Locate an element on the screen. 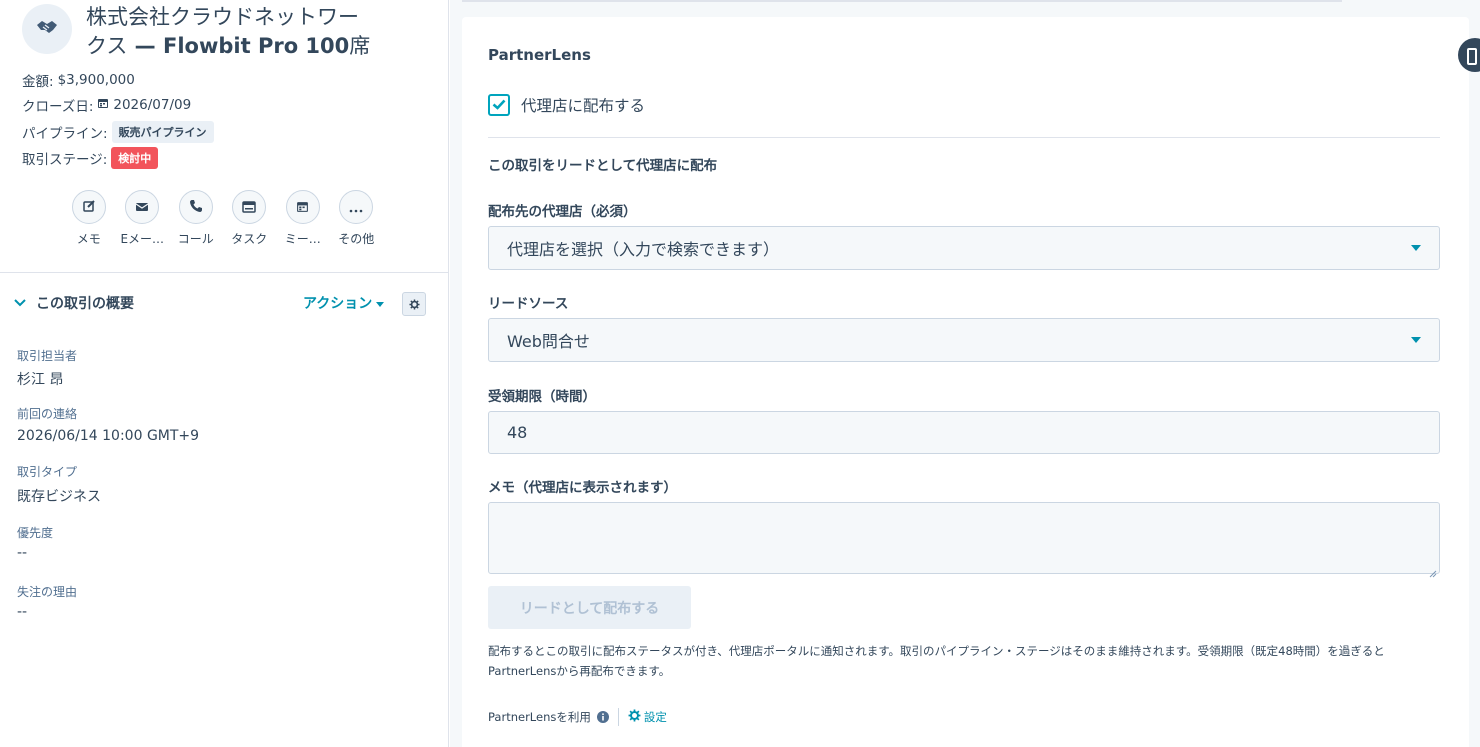 The height and width of the screenshot is (747, 1480). lead-source-label: リードソース is located at coordinates (528, 304).